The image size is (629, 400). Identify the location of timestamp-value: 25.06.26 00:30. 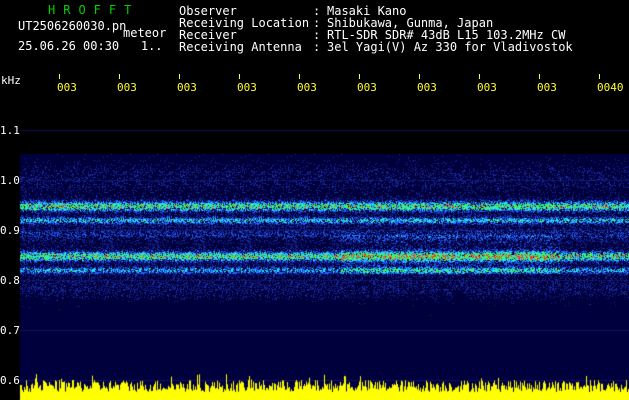
(69, 46).